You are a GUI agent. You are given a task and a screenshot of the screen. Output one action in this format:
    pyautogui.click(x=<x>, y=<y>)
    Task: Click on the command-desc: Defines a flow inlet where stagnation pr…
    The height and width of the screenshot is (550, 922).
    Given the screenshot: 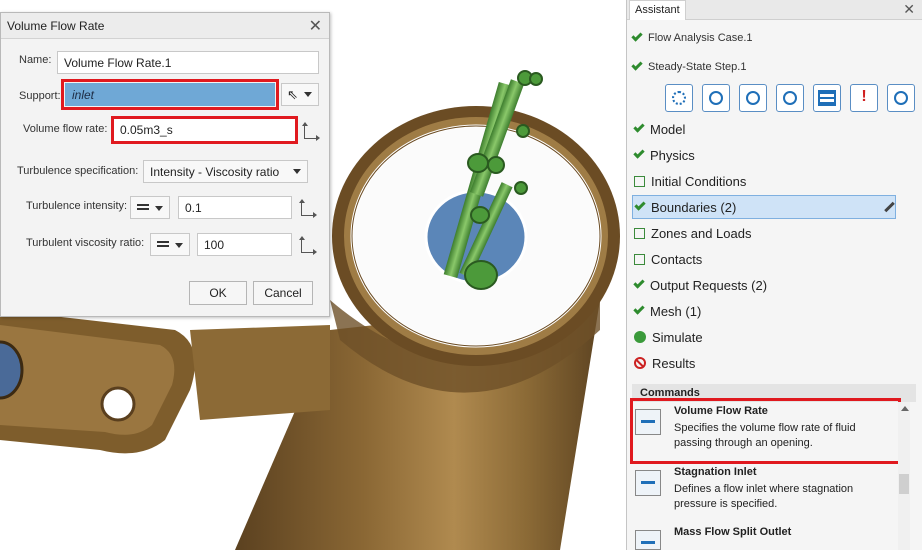 What is the action you would take?
    pyautogui.click(x=764, y=496)
    